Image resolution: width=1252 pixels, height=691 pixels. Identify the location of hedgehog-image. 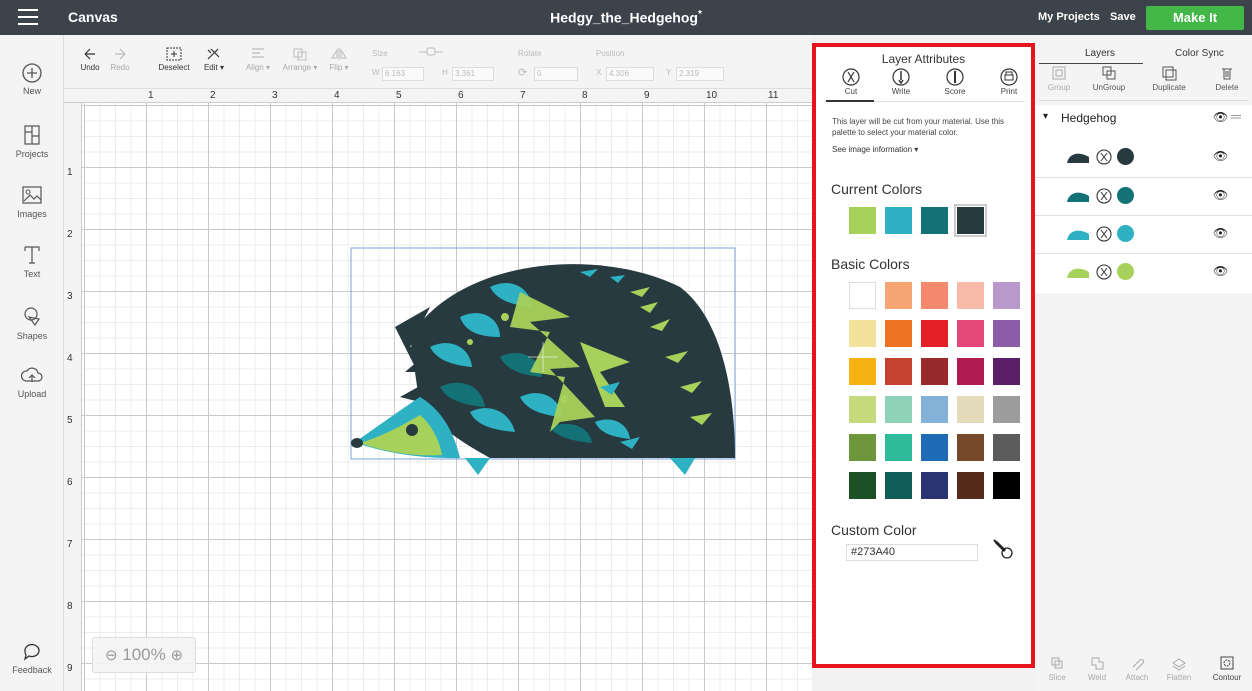
(545, 364).